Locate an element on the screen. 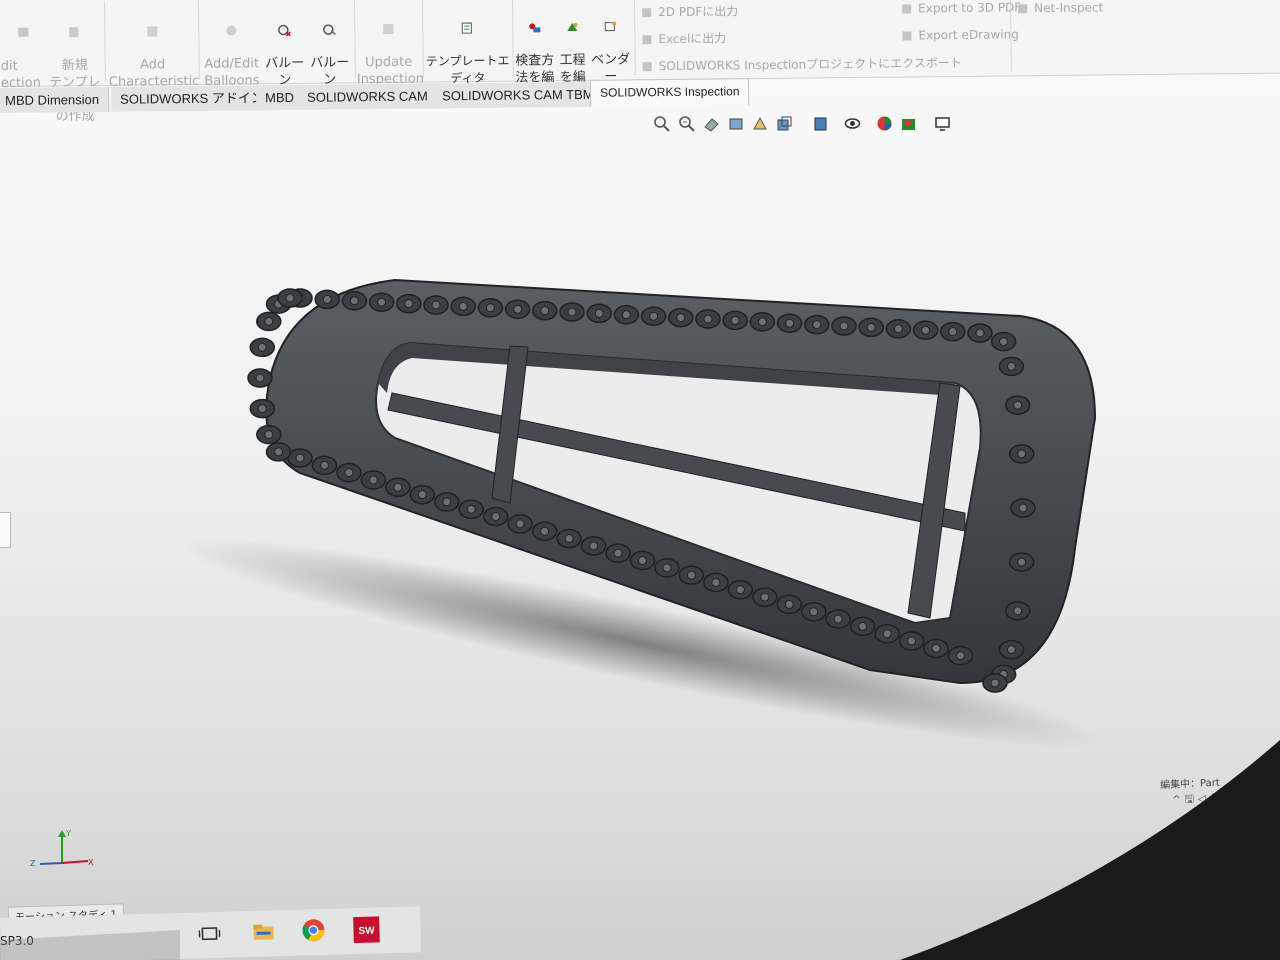 This screenshot has height=960, width=1280. export-edrawing-button: Export eDrawing is located at coordinates (960, 34).